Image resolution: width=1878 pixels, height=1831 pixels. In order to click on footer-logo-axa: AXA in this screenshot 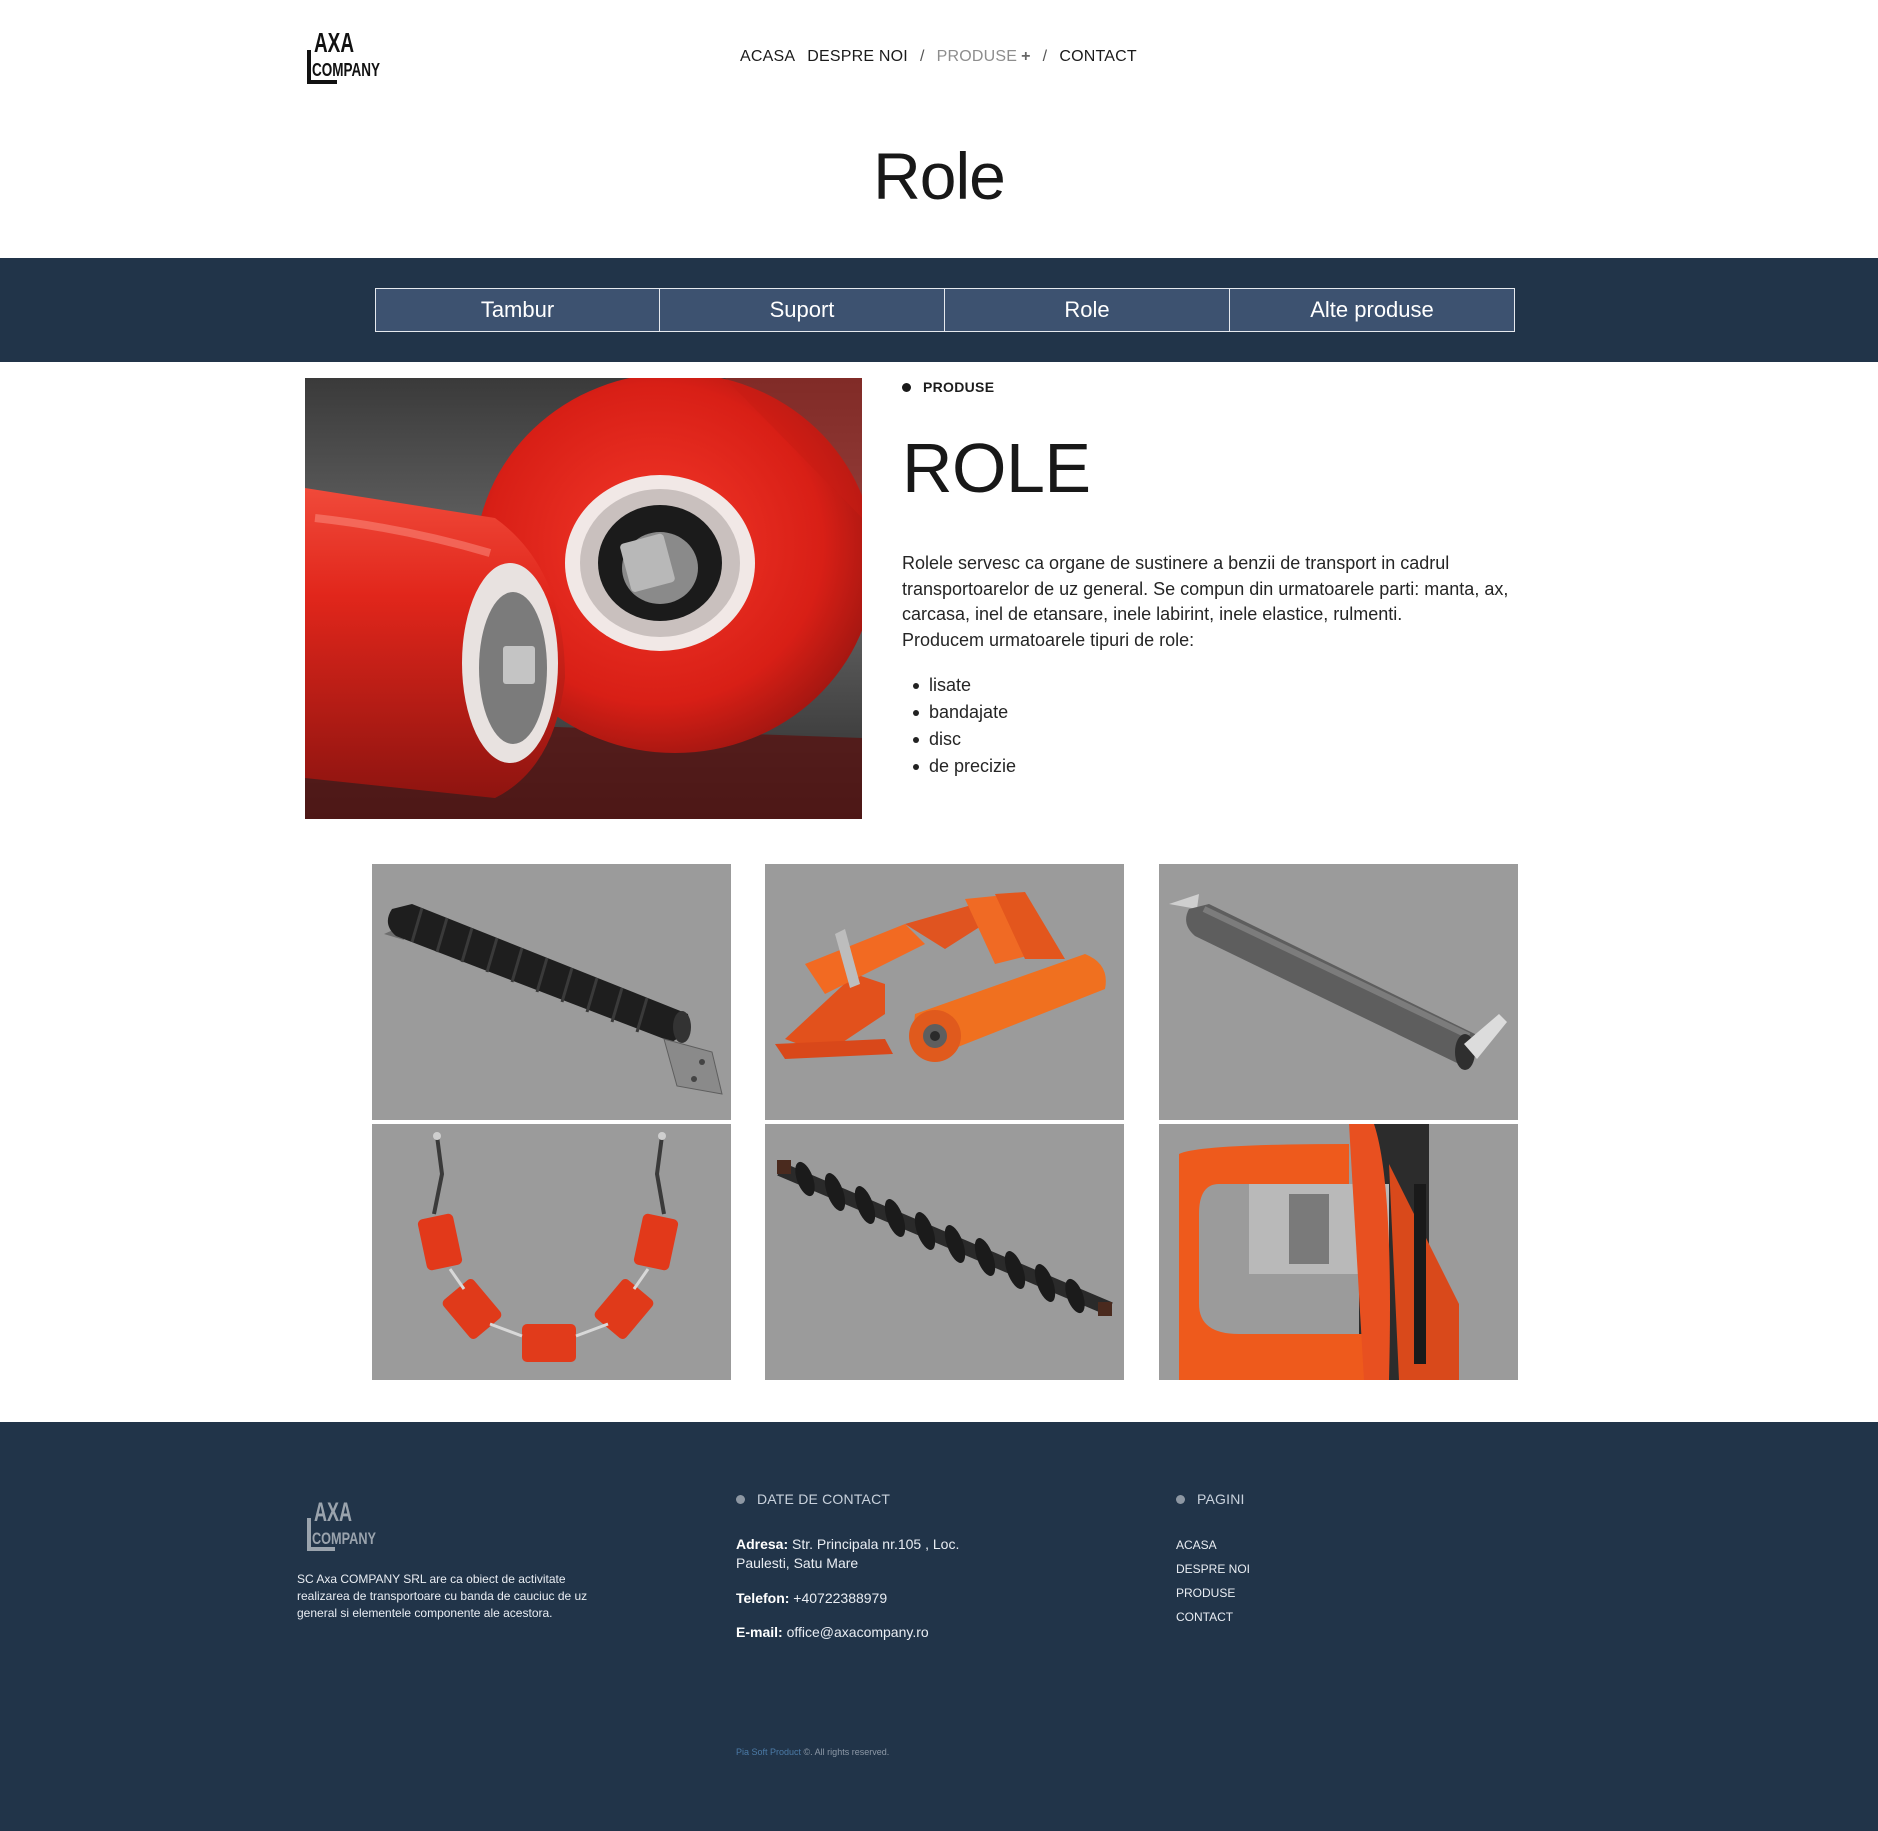, I will do `click(333, 1512)`.